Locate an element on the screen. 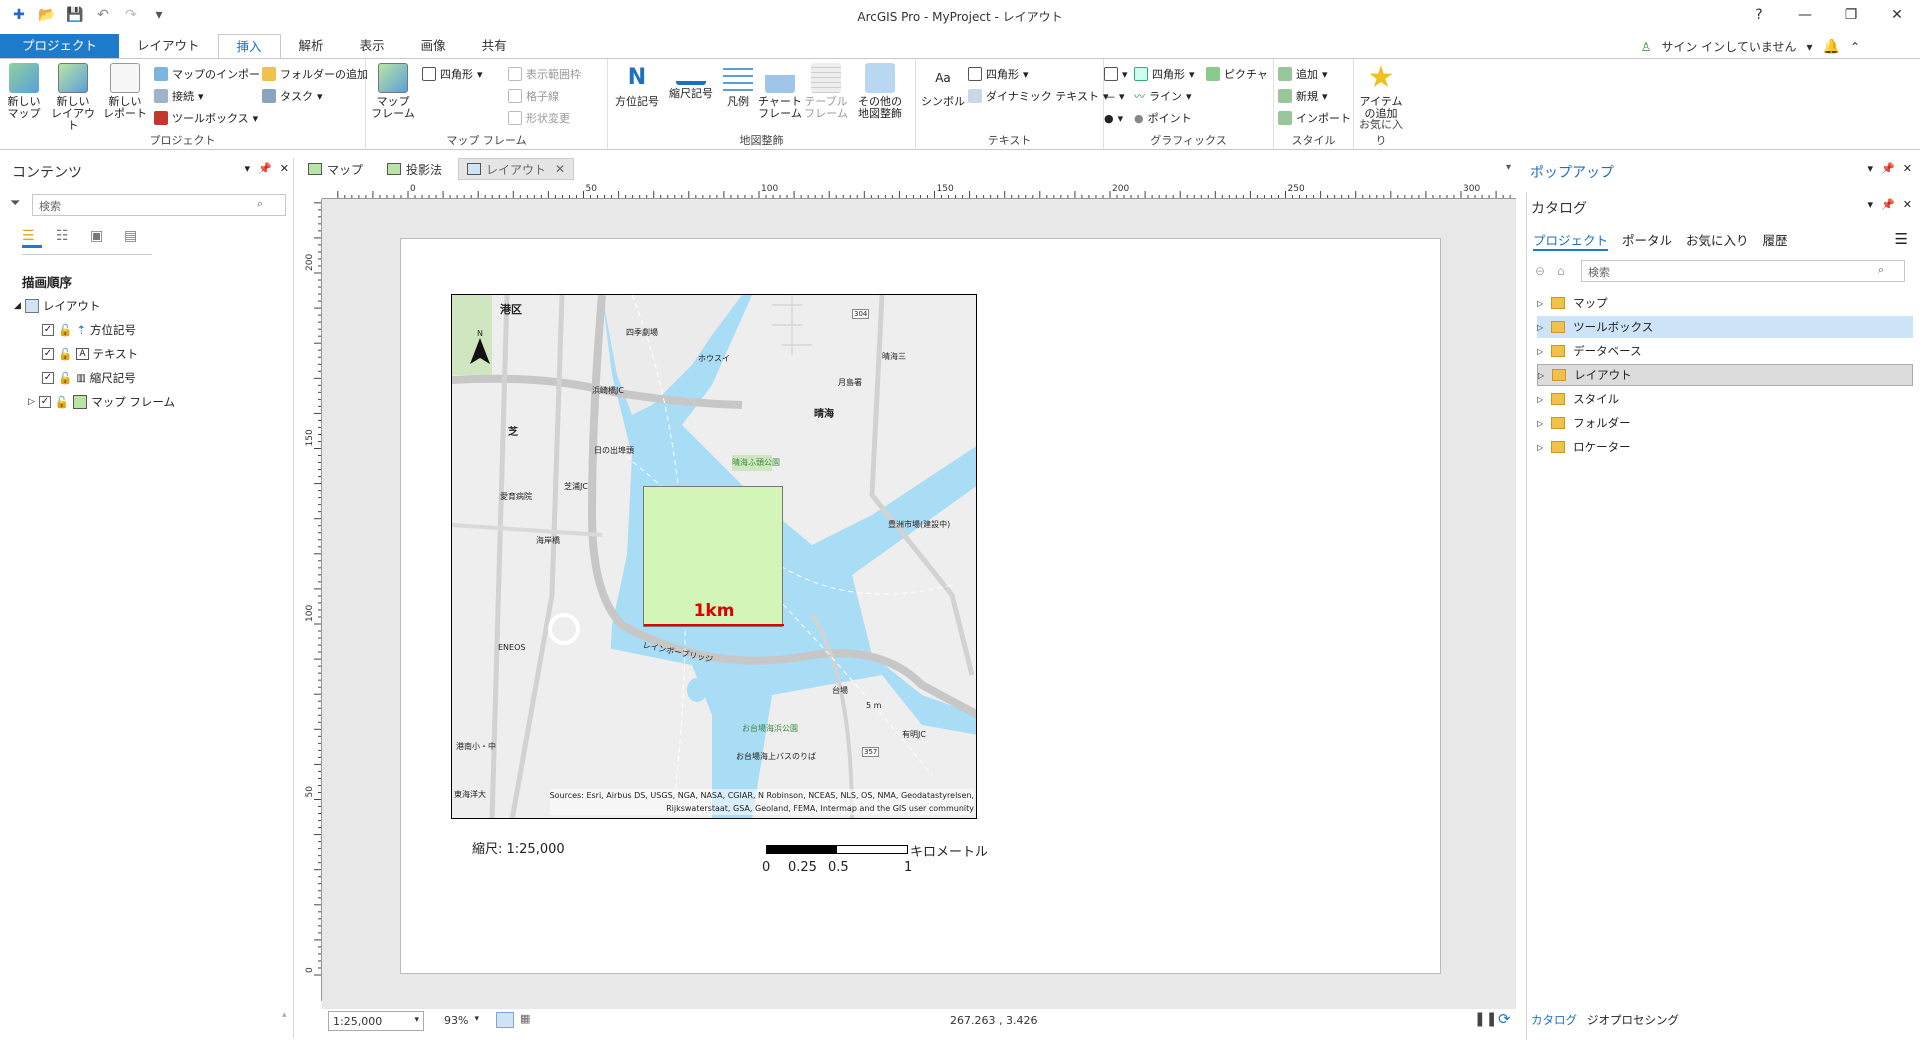 The image size is (1920, 1040). mf-rectangle-button: 四角形 ▾ is located at coordinates (452, 74).